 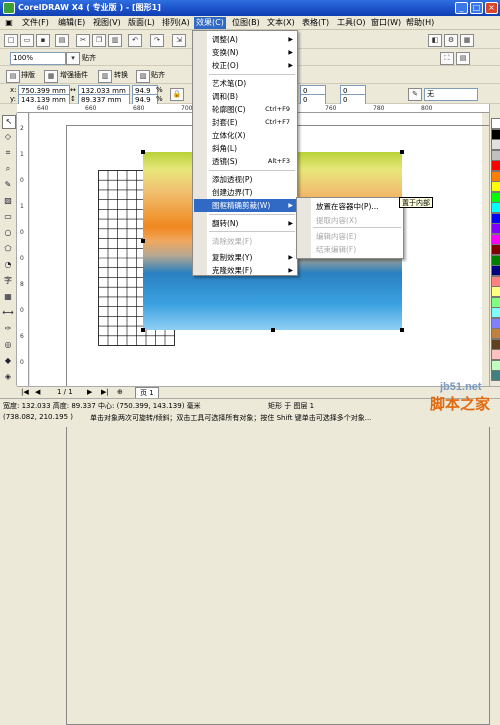 I want to click on effects-menu-item: 克隆效果(F) ▶, so click(x=245, y=270).